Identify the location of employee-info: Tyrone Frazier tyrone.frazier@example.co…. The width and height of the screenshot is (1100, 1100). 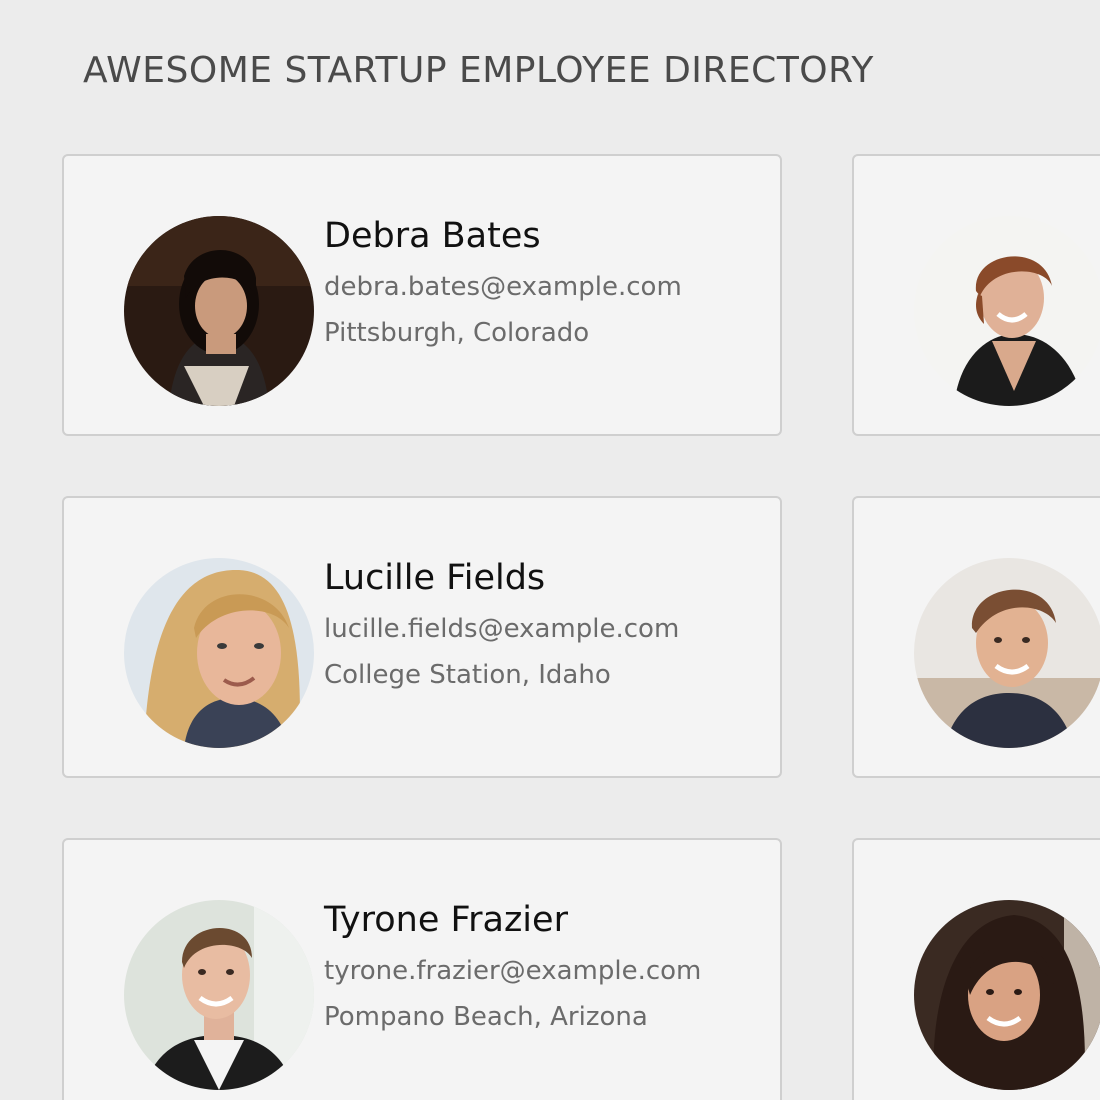
(512, 969).